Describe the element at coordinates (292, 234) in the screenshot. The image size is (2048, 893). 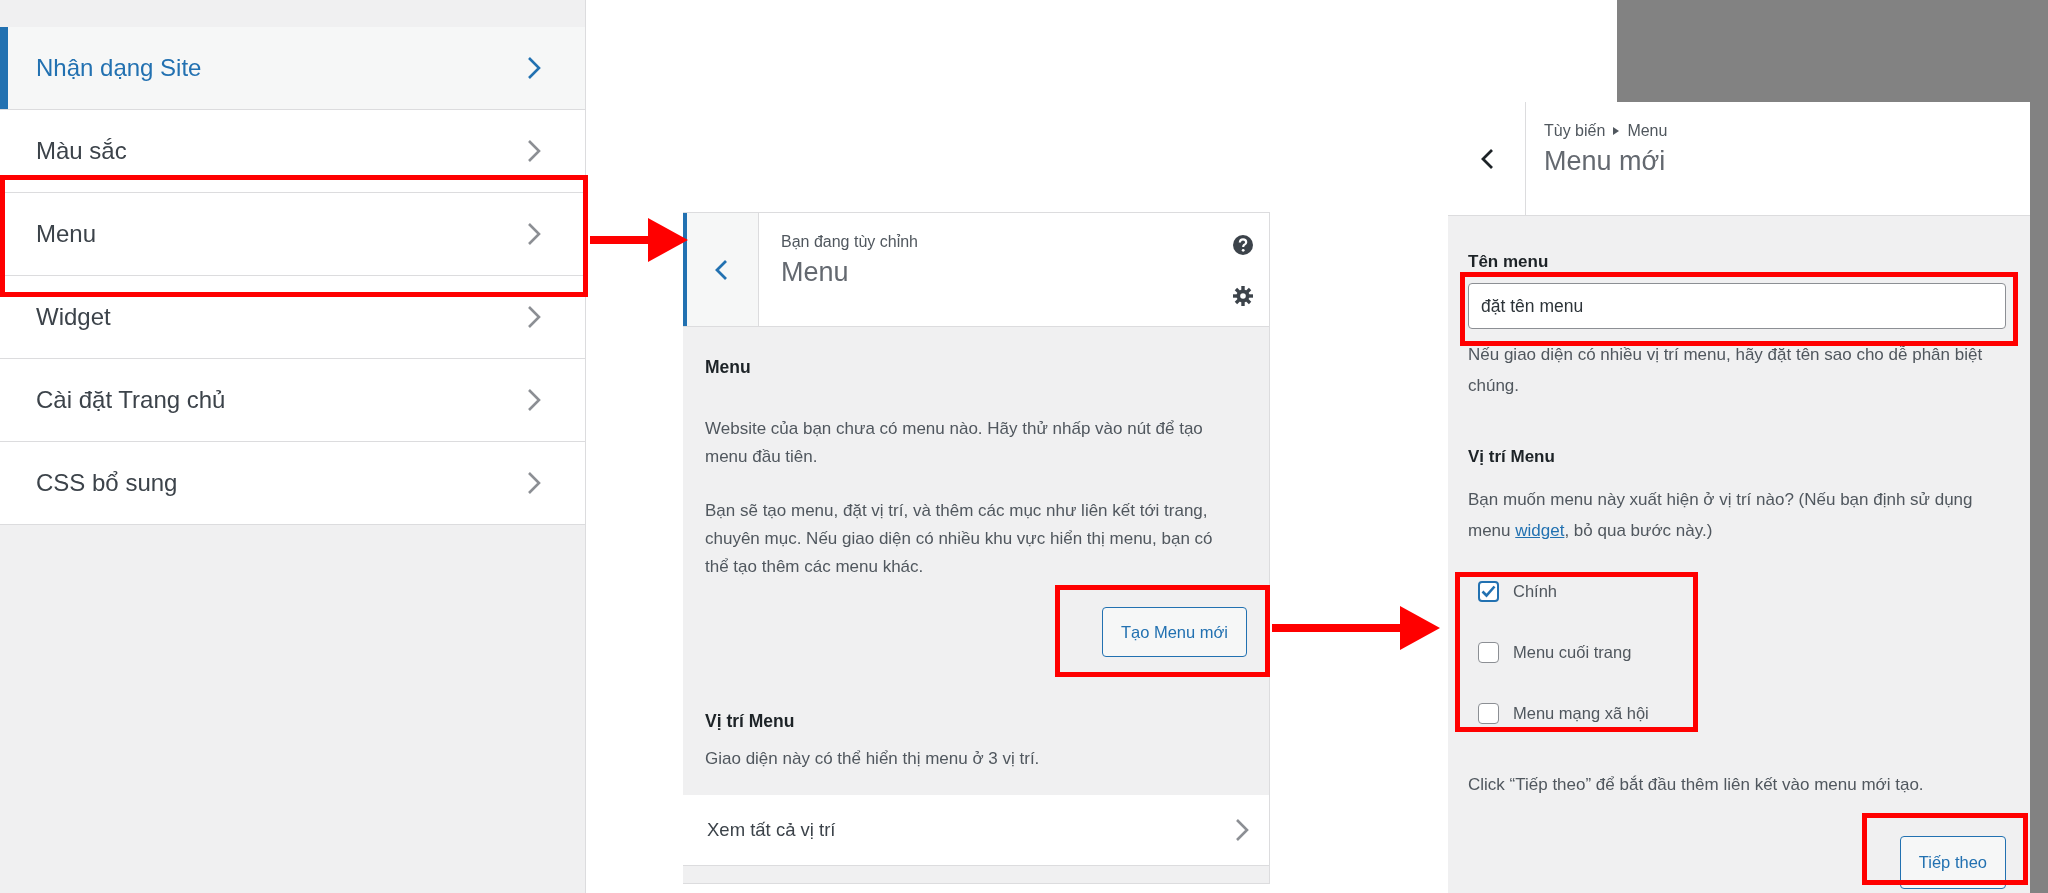
I see `section-item: Menu` at that location.